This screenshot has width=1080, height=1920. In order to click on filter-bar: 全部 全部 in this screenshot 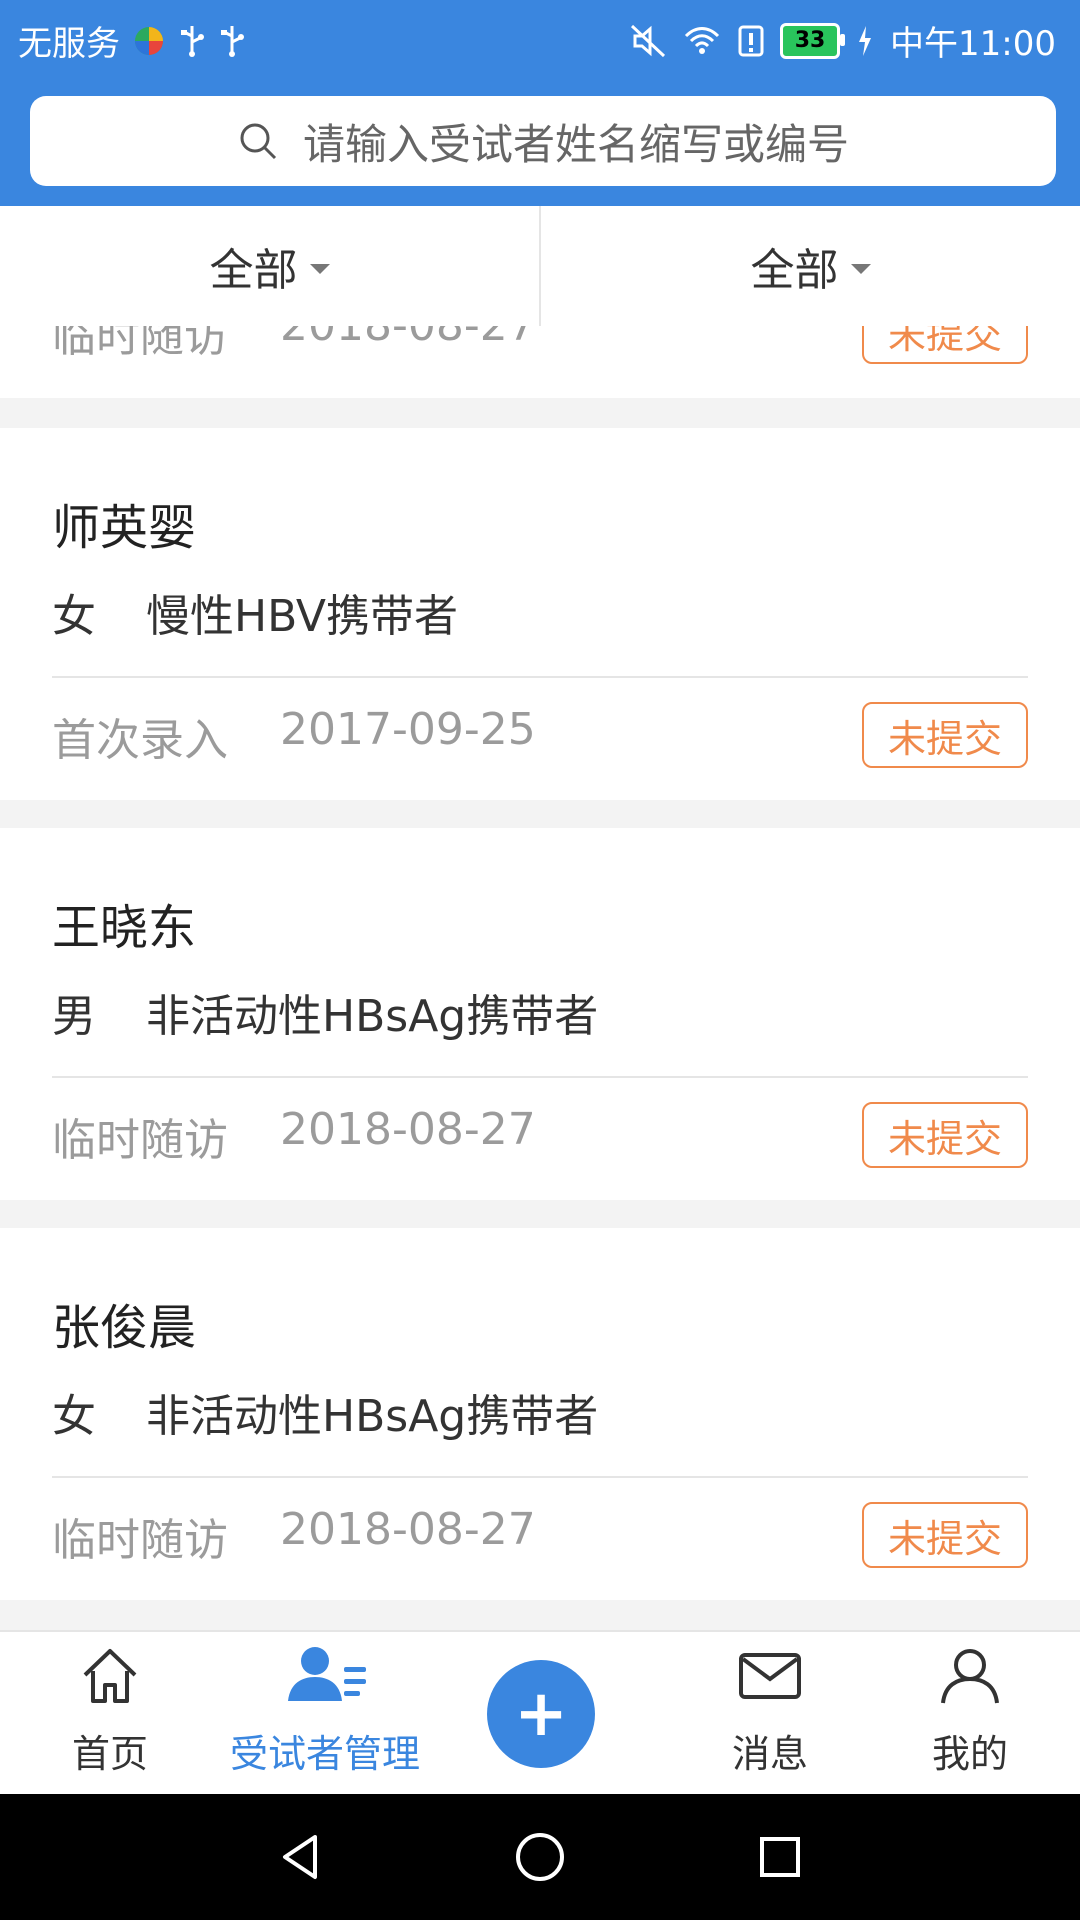, I will do `click(540, 267)`.